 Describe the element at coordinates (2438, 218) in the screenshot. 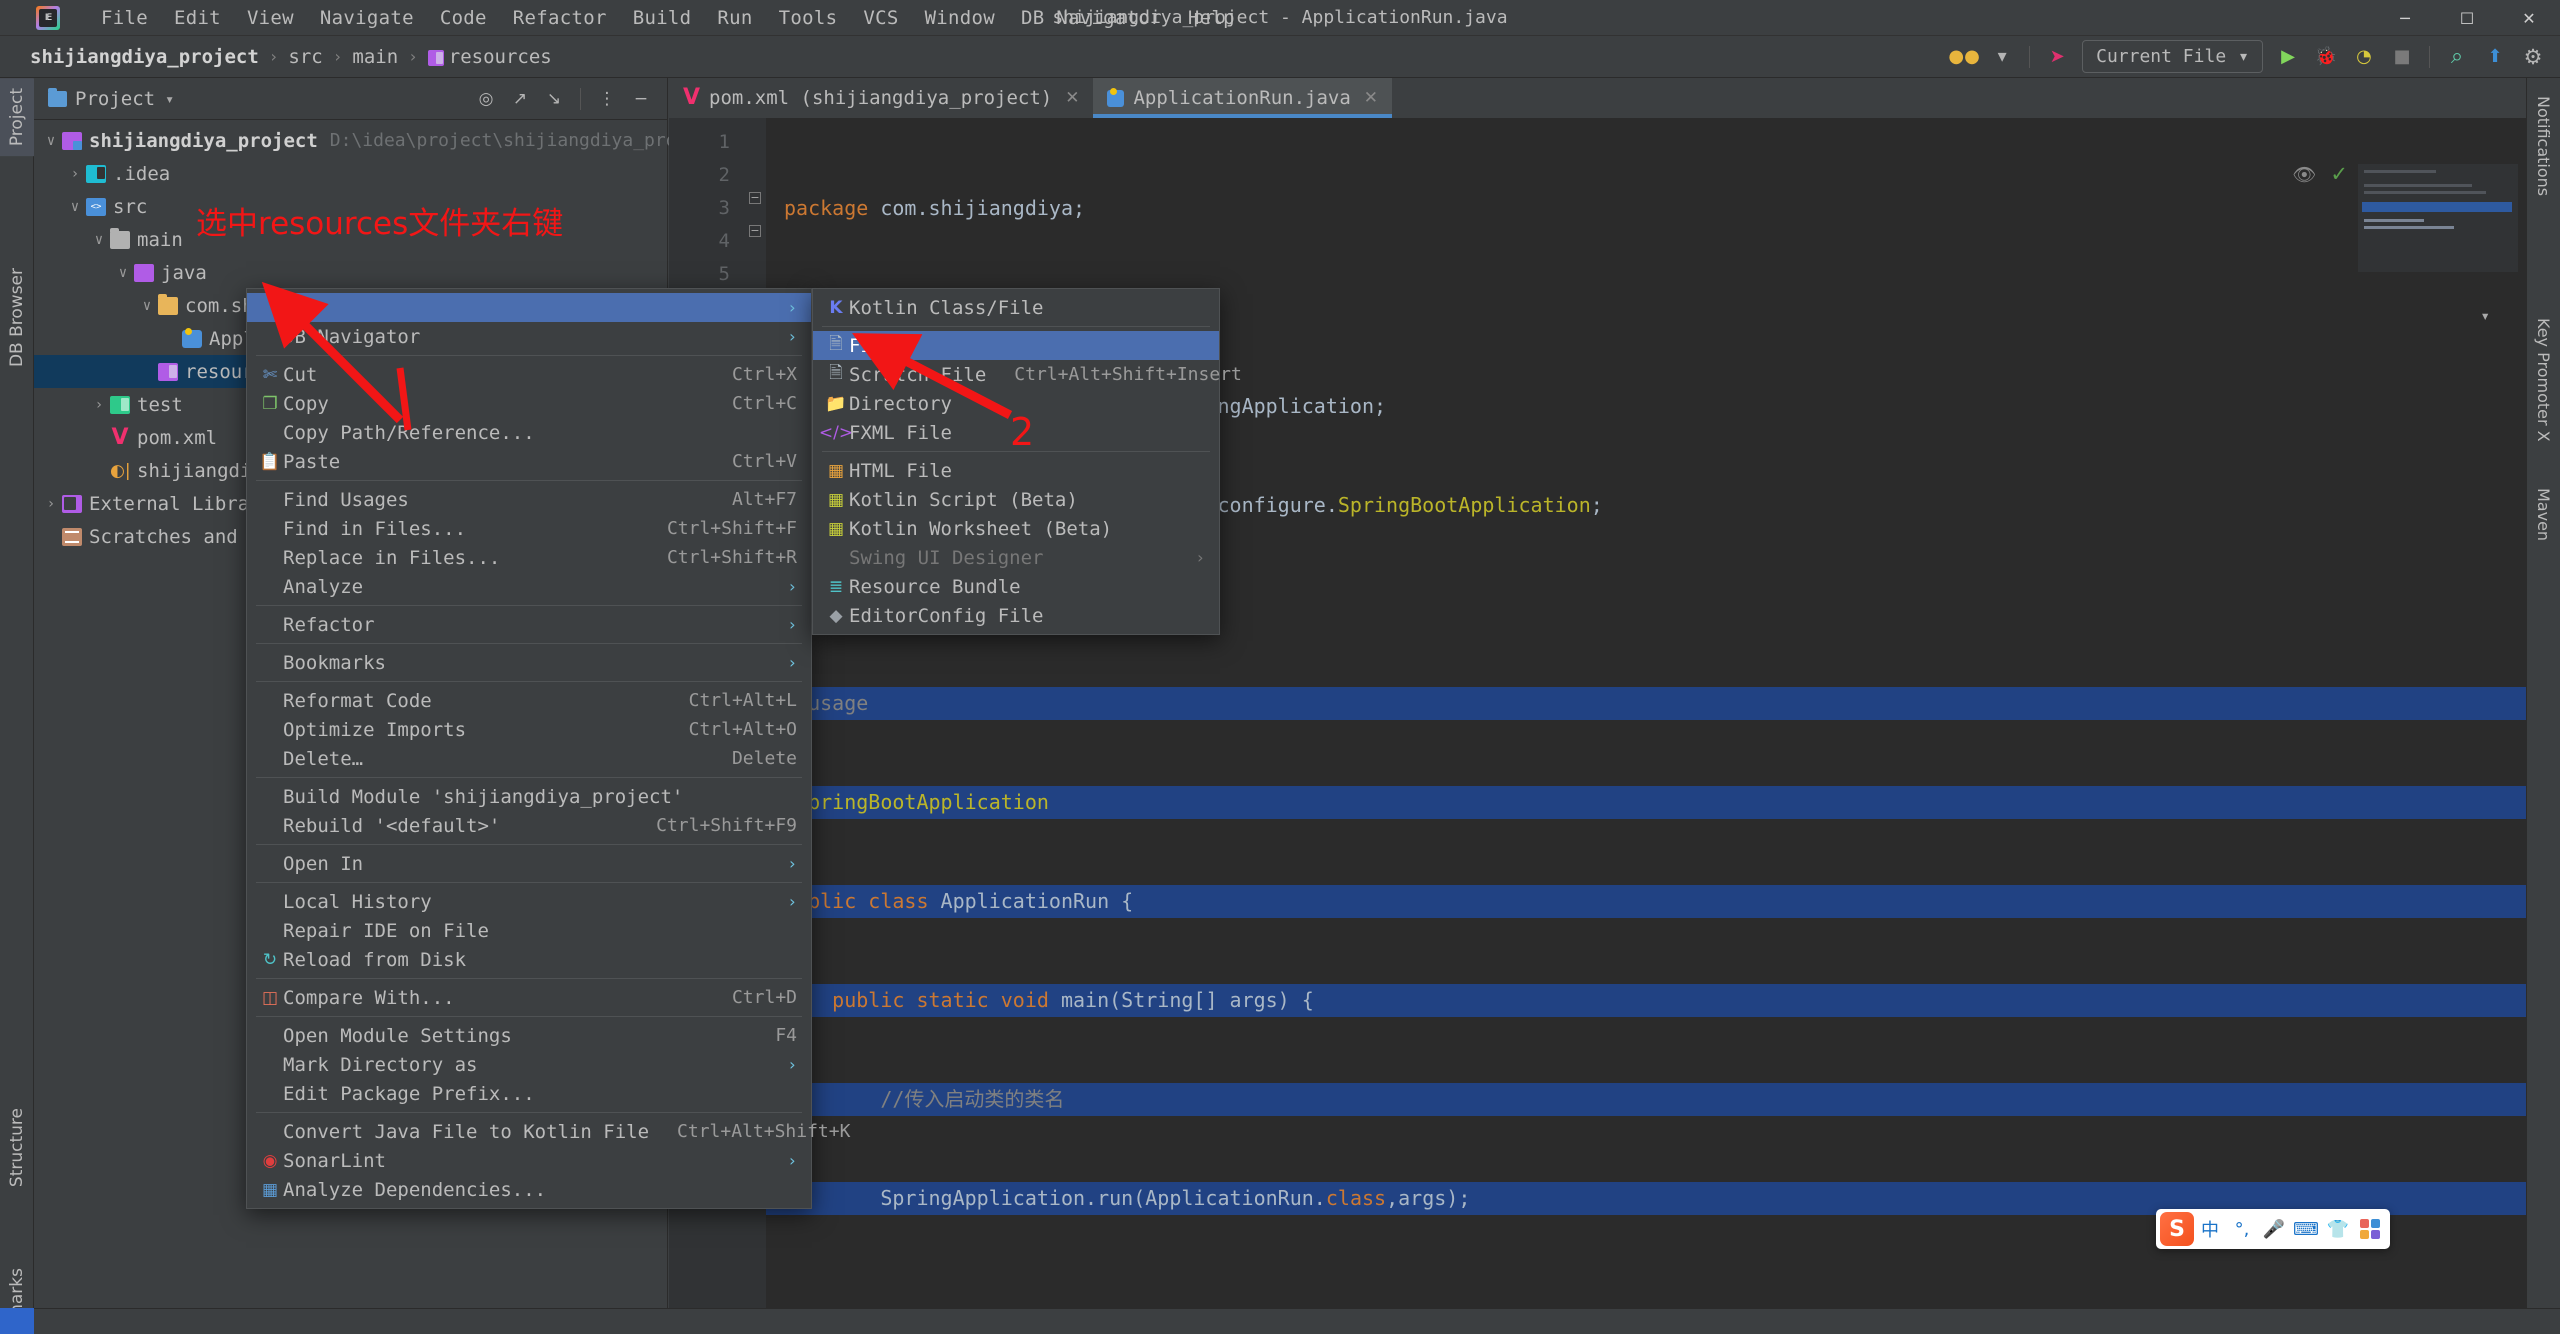

I see `minimap-preview` at that location.